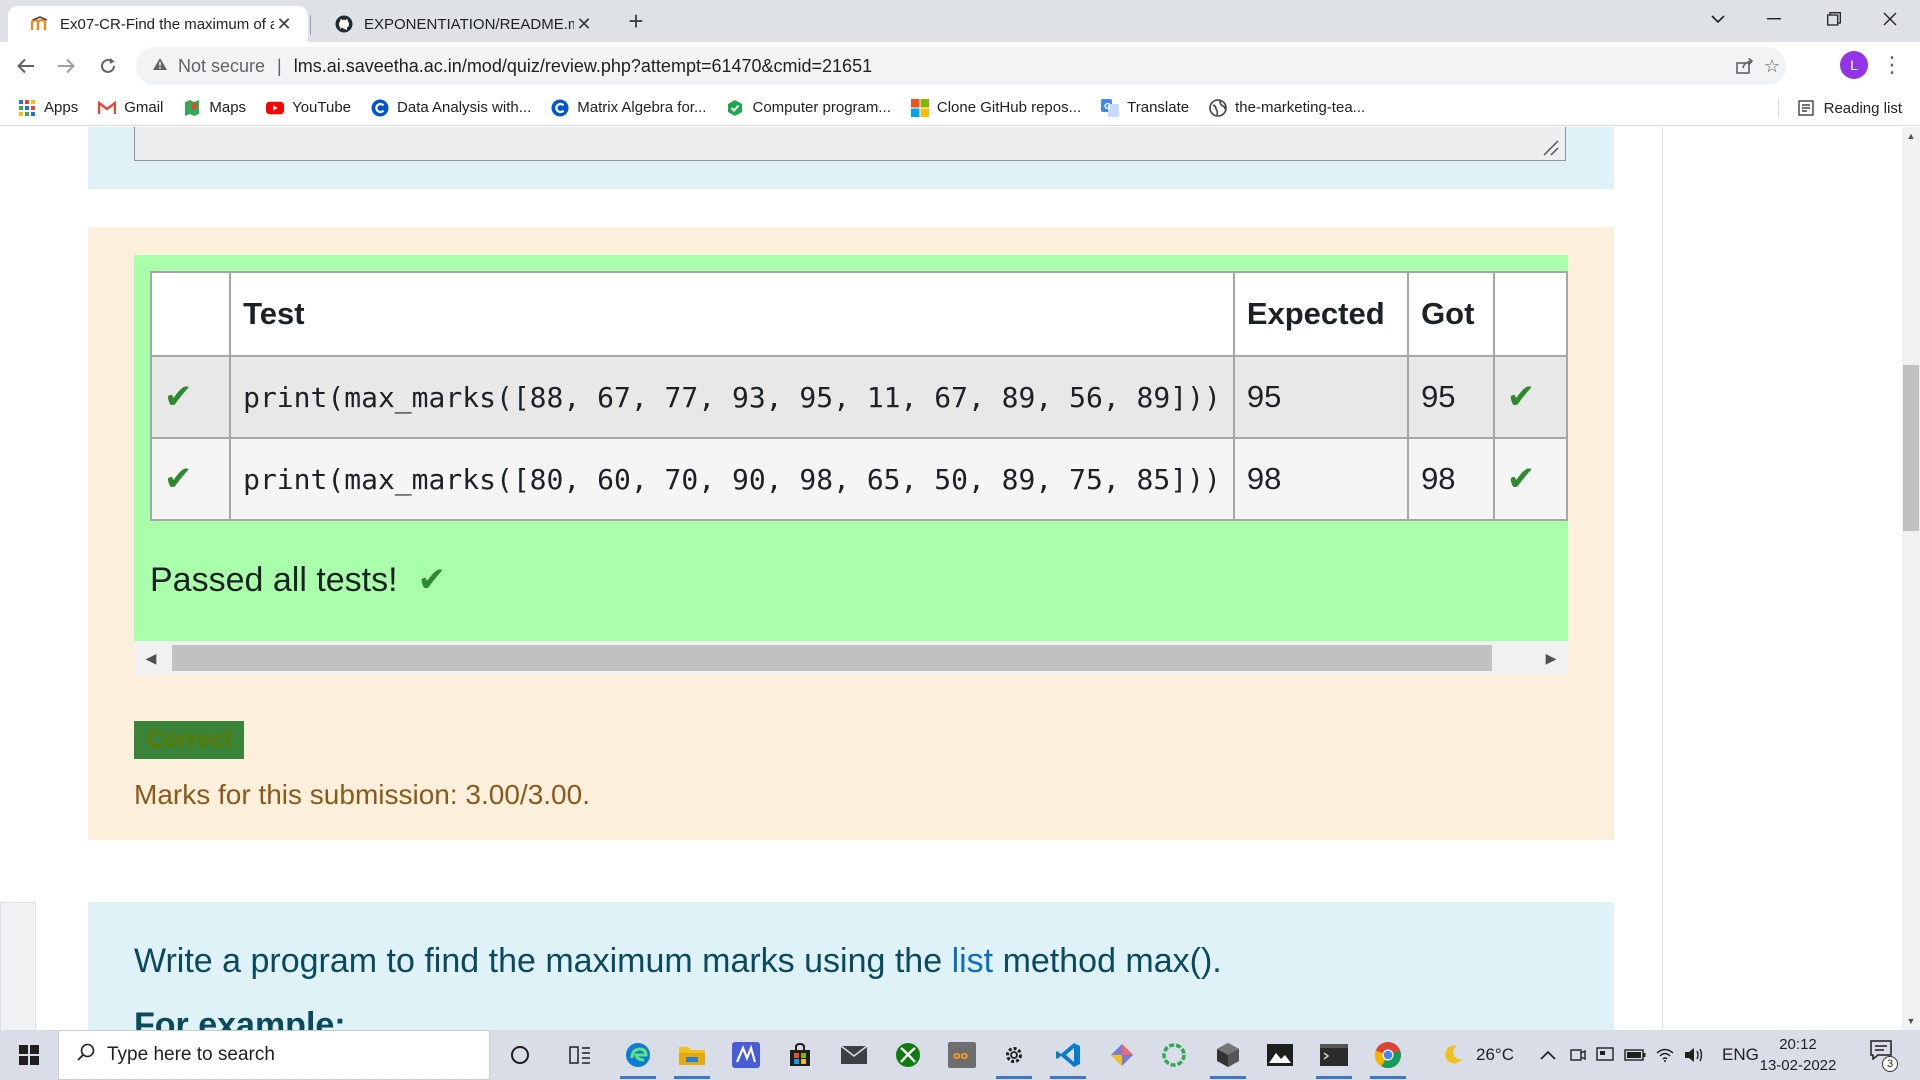  I want to click on weather-temperature: 26°C, so click(1495, 1054).